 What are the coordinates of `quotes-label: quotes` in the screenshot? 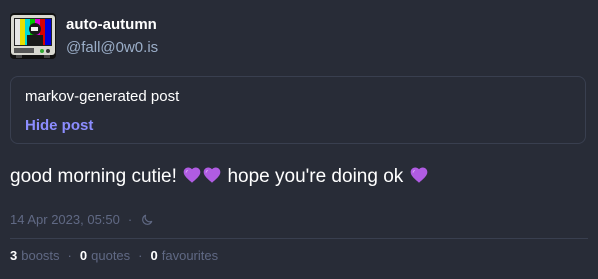 It's located at (111, 255).